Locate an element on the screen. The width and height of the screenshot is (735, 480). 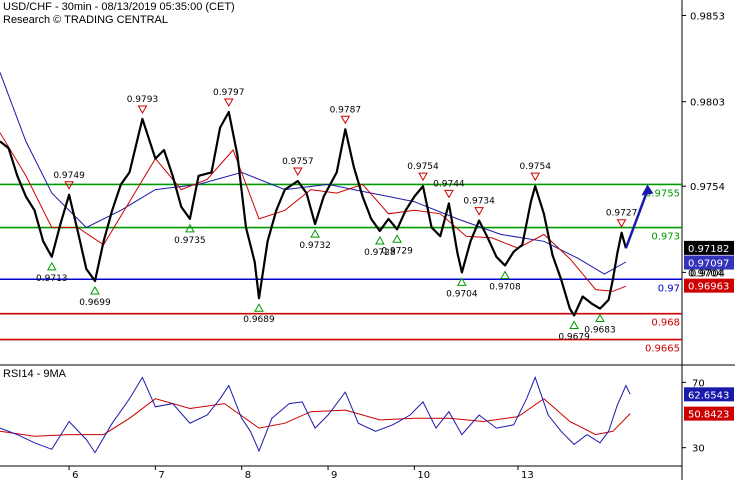
level-label-pivot: 0.97 is located at coordinates (669, 288).